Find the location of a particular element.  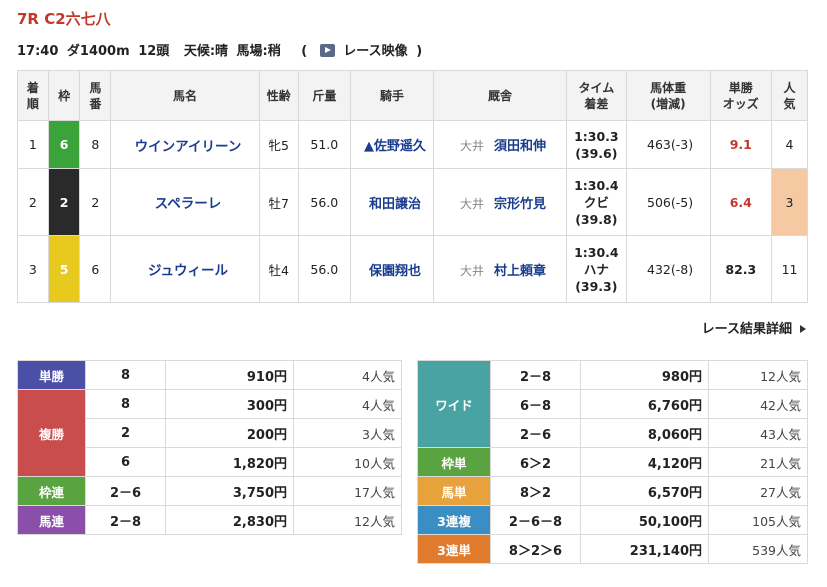

trainer-link: 村上頼章 is located at coordinates (520, 271).